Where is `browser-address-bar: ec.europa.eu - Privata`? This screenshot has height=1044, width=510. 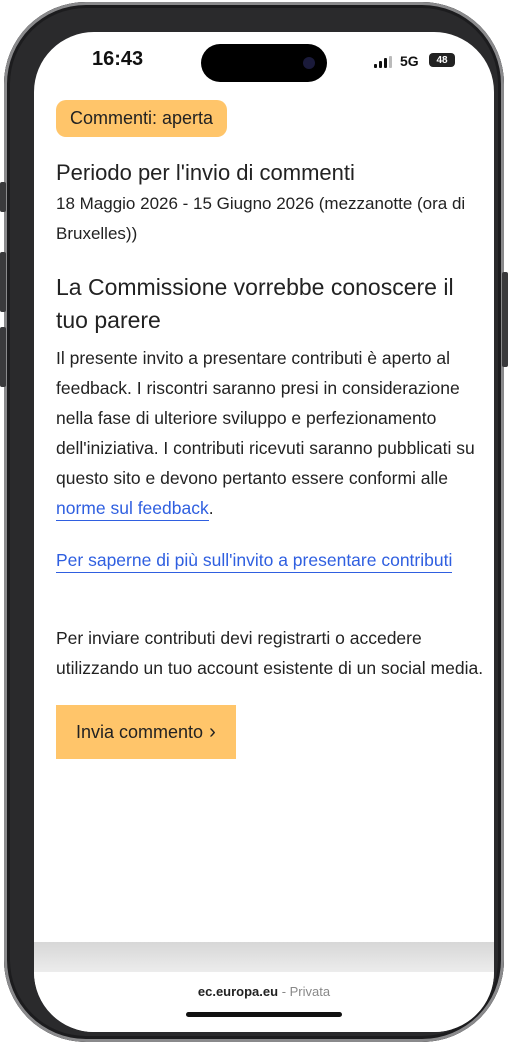 browser-address-bar: ec.europa.eu - Privata is located at coordinates (264, 1002).